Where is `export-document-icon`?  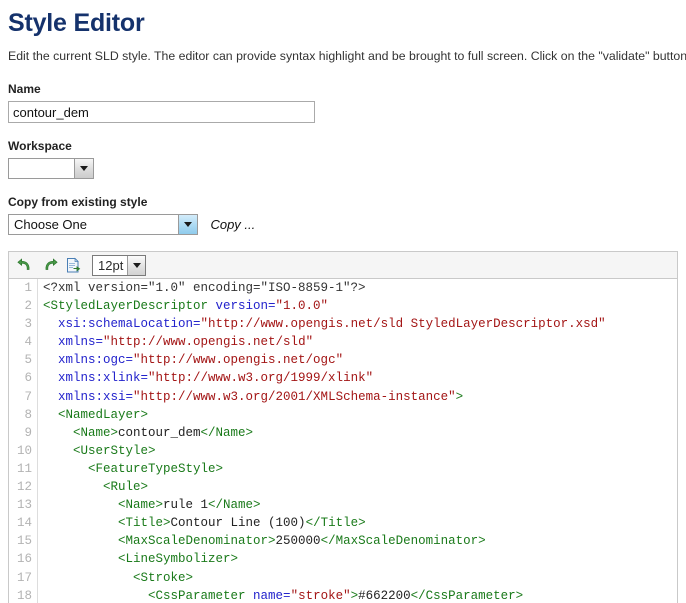
export-document-icon is located at coordinates (73, 265).